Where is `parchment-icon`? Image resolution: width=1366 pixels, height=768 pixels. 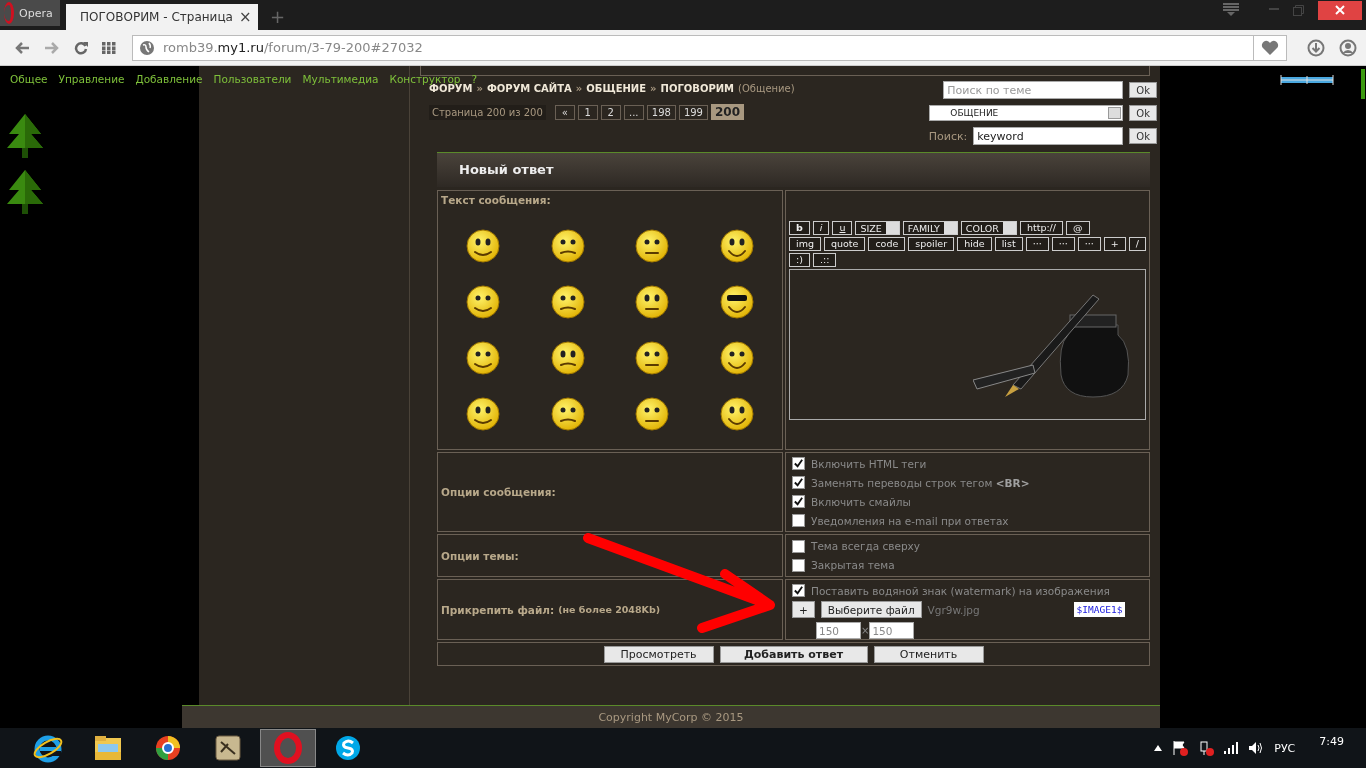 parchment-icon is located at coordinates (228, 748).